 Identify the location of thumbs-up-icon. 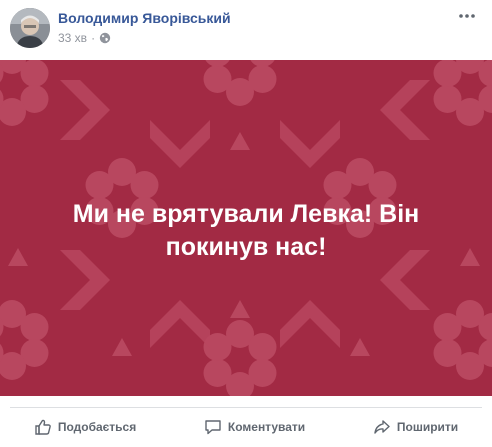
(43, 427).